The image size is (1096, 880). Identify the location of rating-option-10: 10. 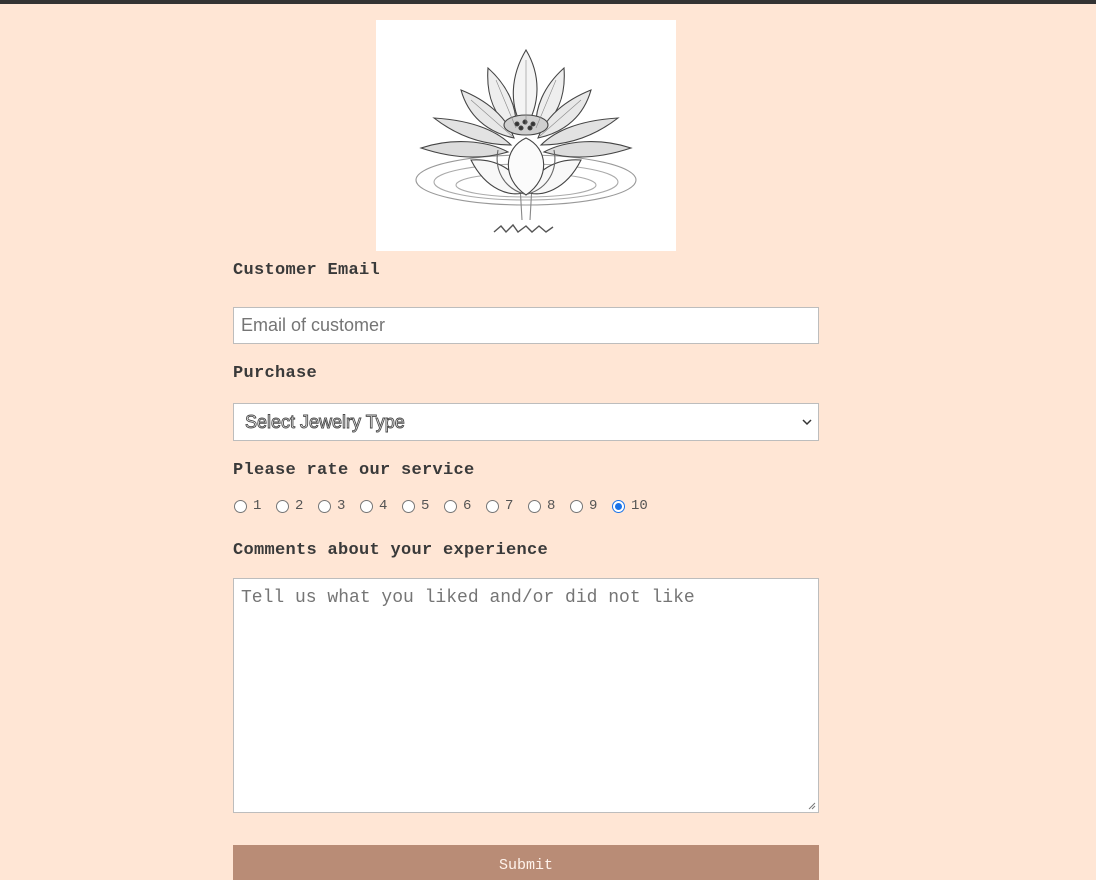
(636, 506).